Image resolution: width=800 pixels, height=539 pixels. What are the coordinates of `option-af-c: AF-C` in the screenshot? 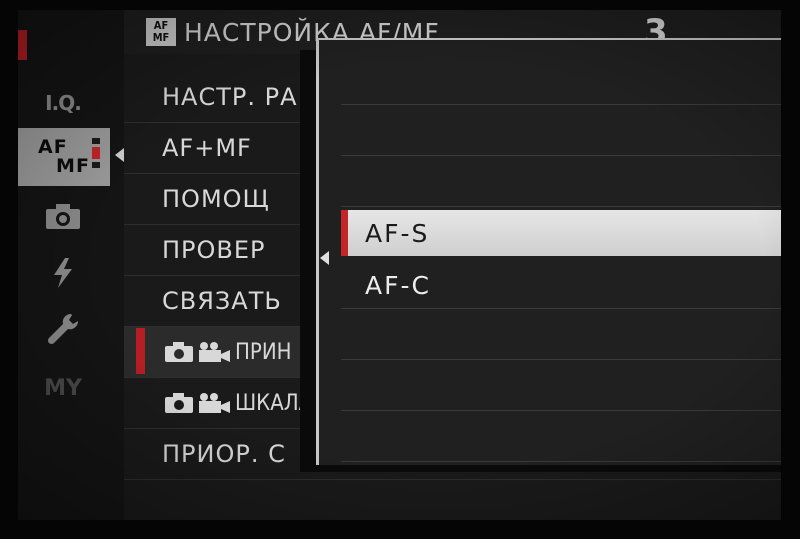 It's located at (561, 285).